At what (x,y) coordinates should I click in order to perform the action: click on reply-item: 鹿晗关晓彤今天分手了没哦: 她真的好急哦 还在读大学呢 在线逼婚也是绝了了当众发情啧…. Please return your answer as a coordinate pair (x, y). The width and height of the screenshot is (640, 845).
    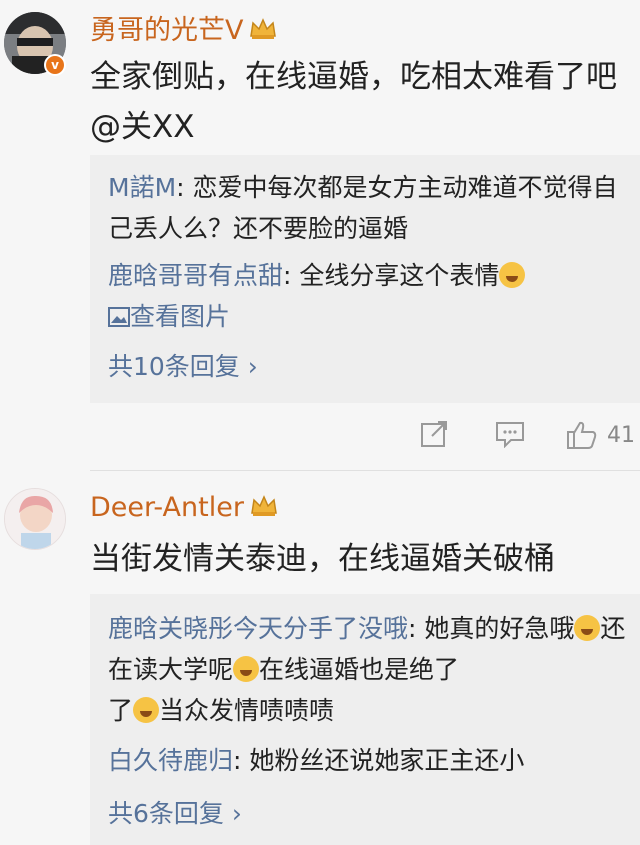
    Looking at the image, I should click on (367, 669).